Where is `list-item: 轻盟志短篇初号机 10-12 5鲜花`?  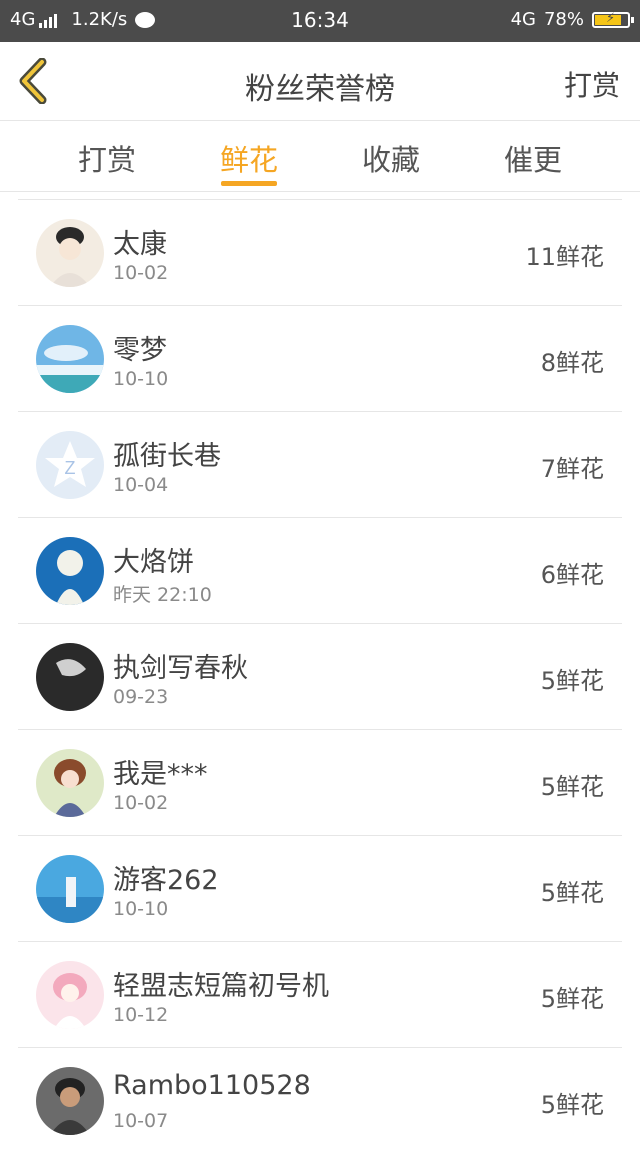 list-item: 轻盟志短篇初号机 10-12 5鲜花 is located at coordinates (320, 994).